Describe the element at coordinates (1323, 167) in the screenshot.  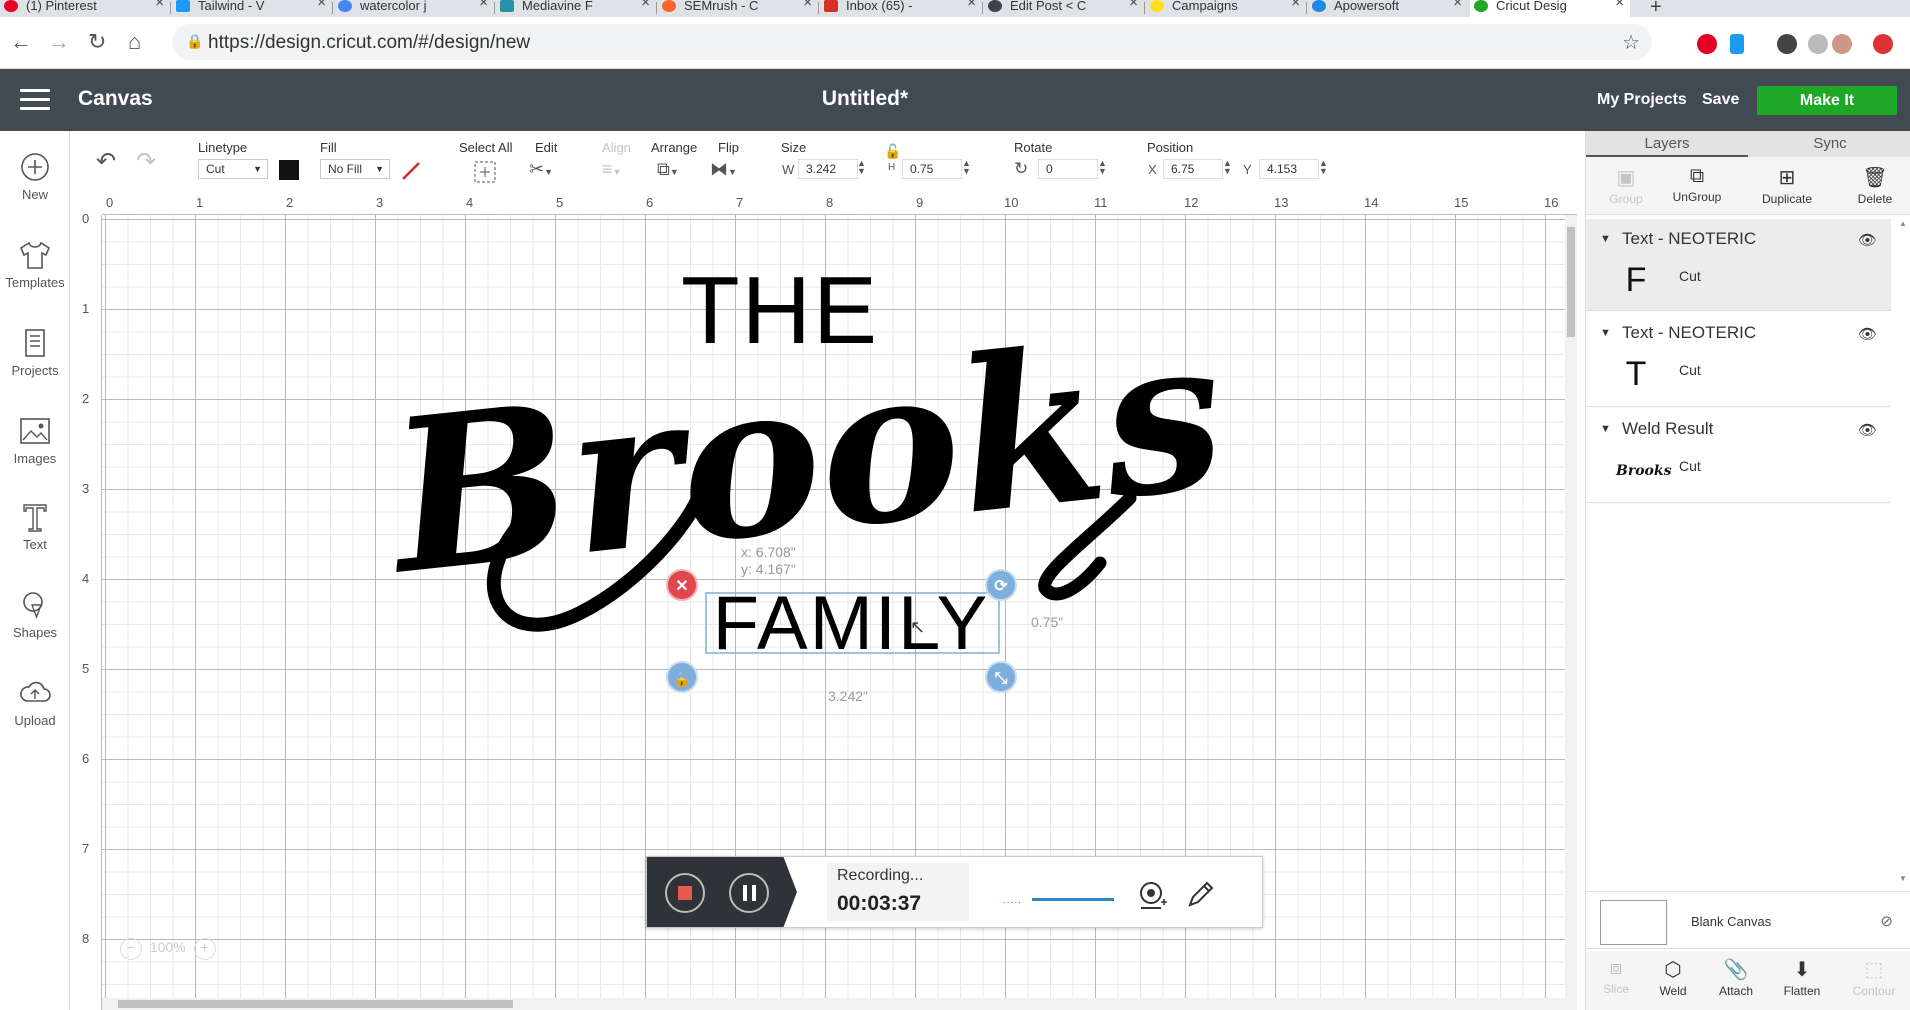
I see `y-stepper-icon: ▲ ▼` at that location.